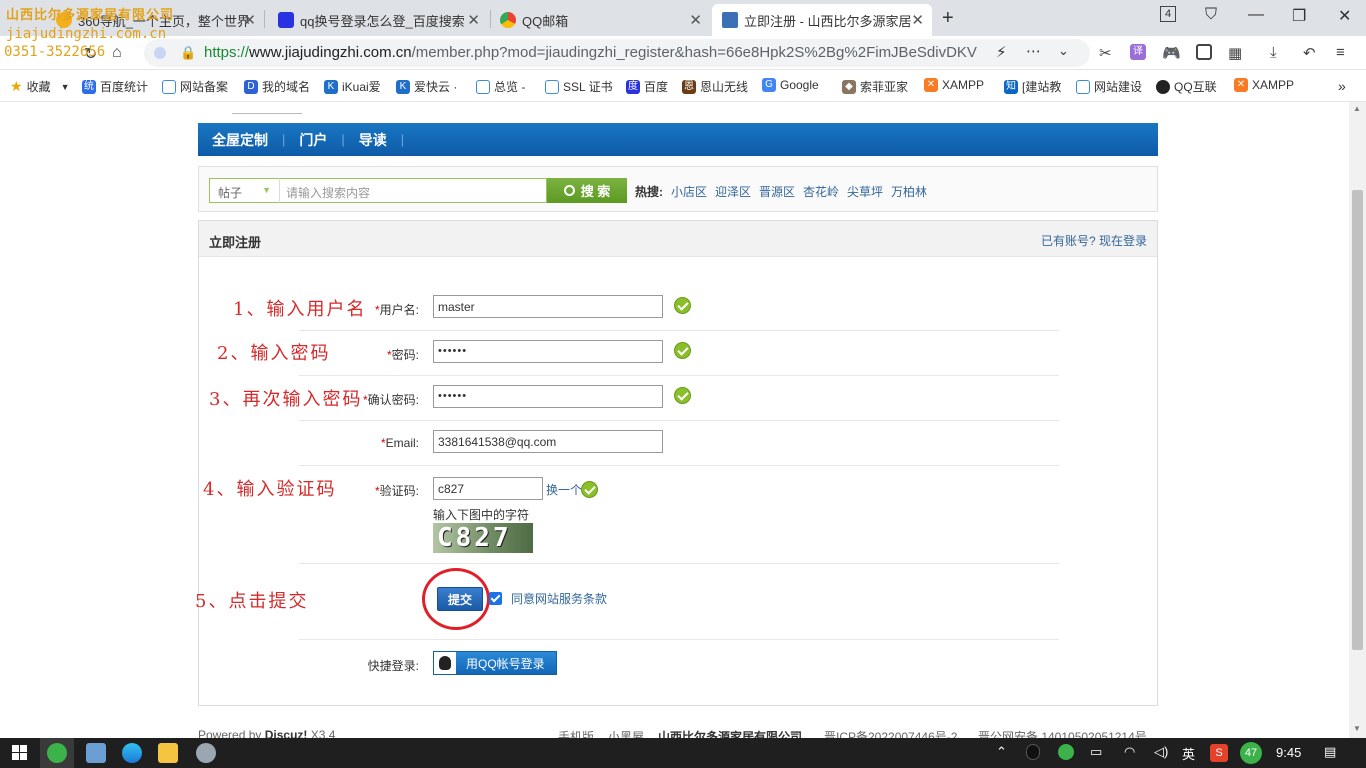 This screenshot has width=1366, height=768. I want to click on bookmark-item: 网站备案, so click(195, 86).